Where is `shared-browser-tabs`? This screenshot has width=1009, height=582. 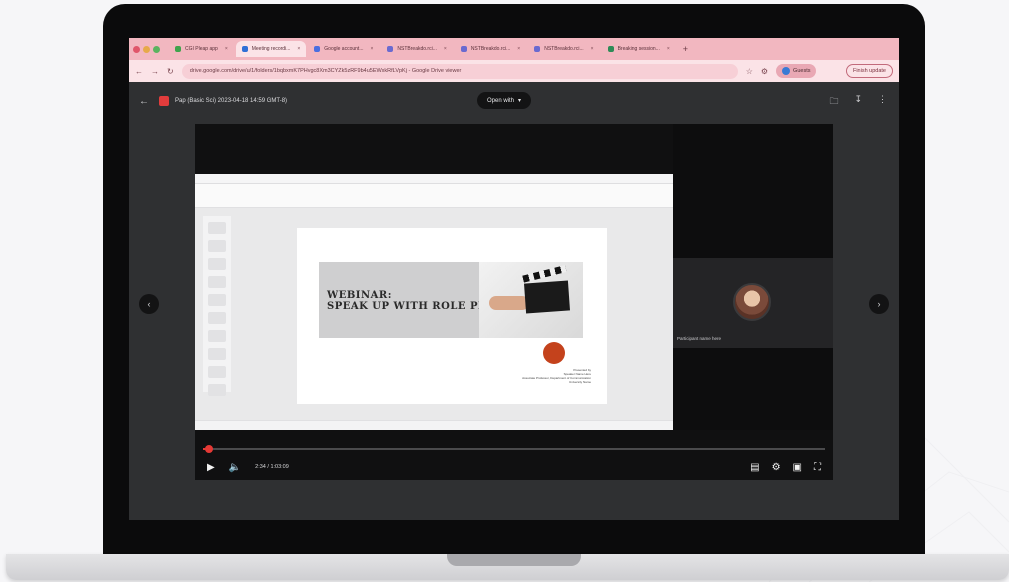
shared-browser-tabs is located at coordinates (434, 179).